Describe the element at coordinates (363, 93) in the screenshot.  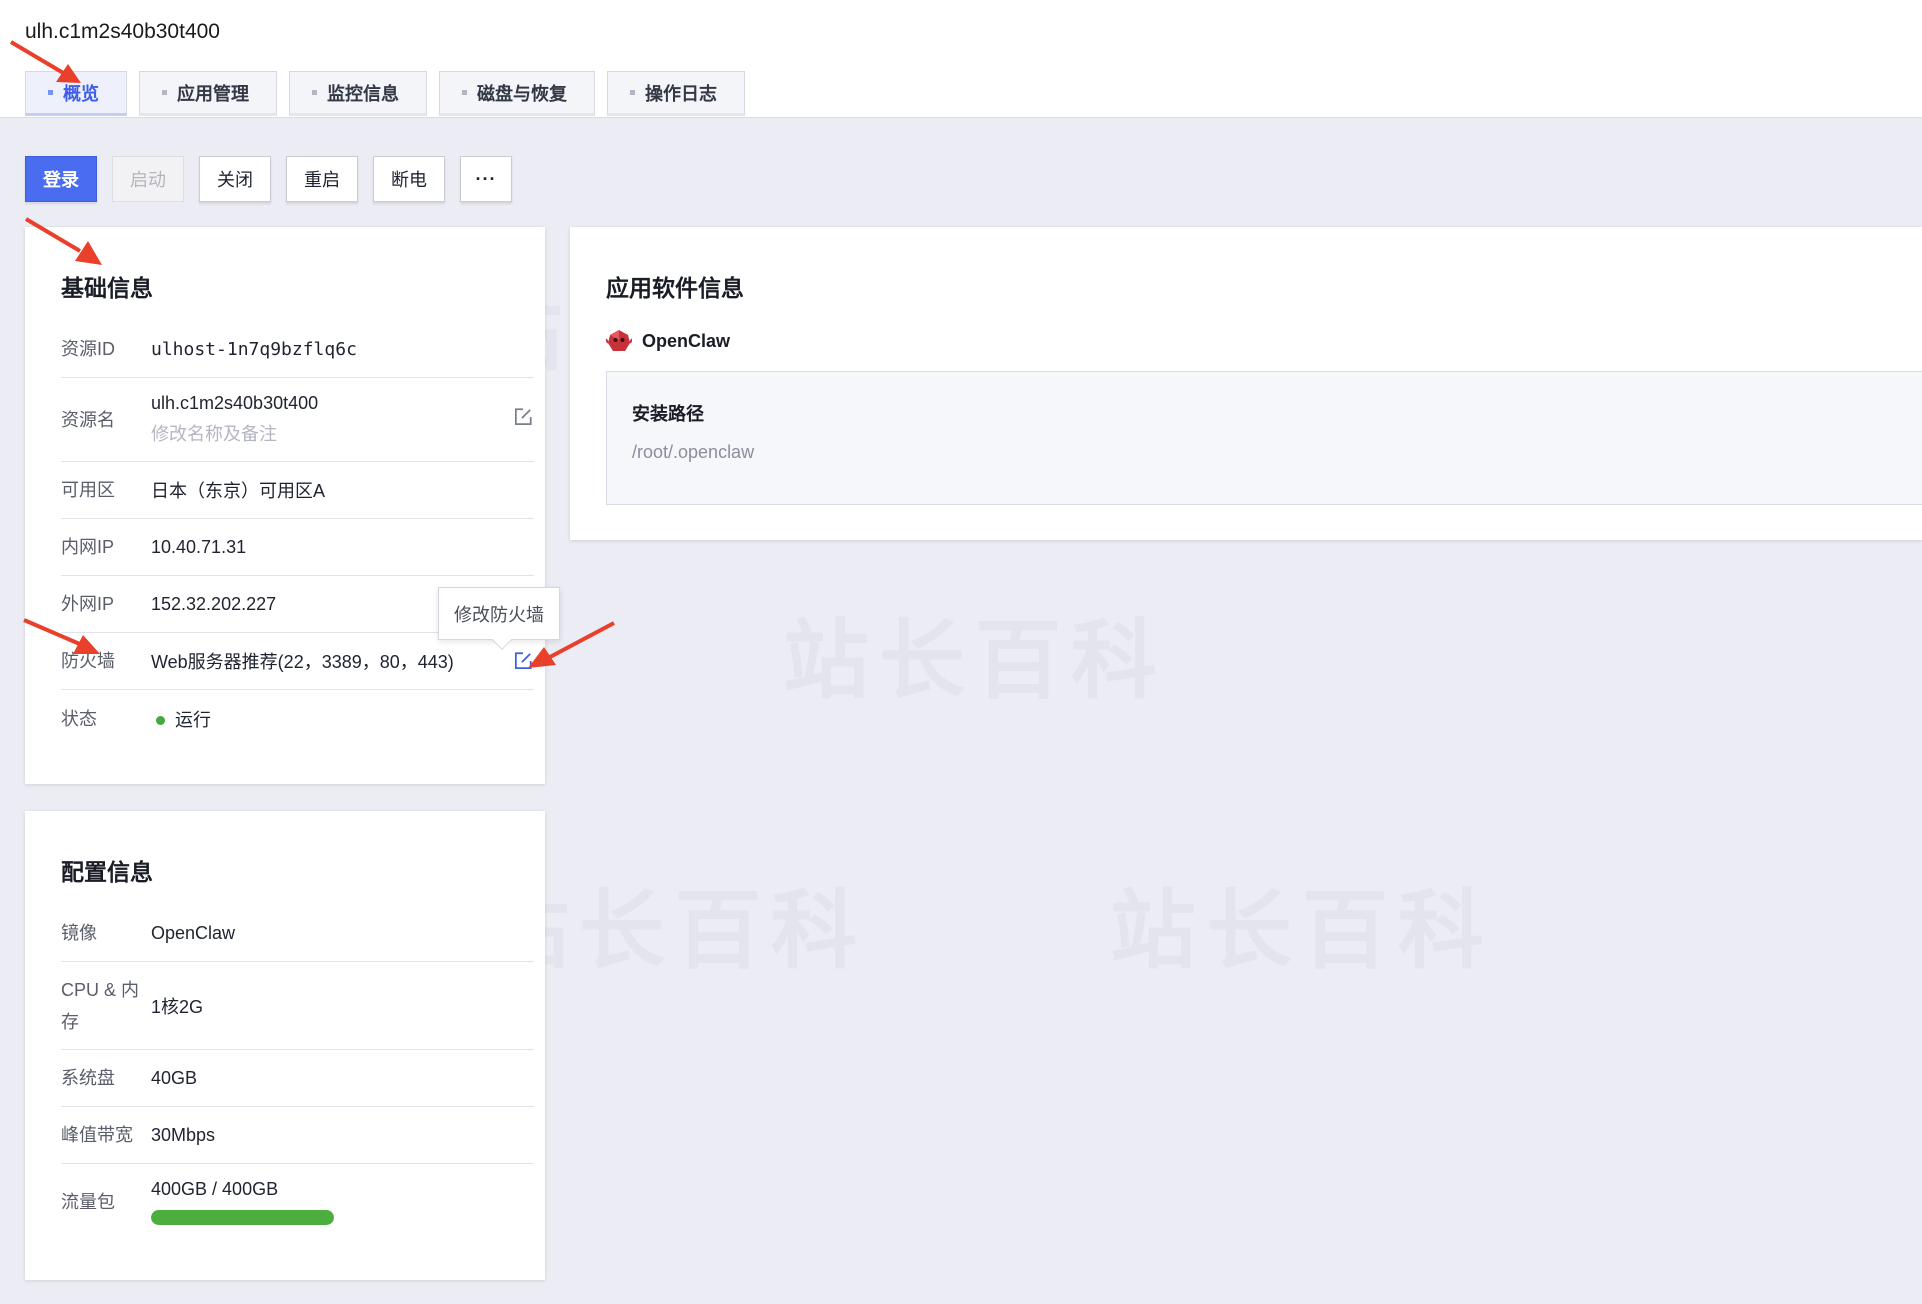
I see `tab-label: 监控信息` at that location.